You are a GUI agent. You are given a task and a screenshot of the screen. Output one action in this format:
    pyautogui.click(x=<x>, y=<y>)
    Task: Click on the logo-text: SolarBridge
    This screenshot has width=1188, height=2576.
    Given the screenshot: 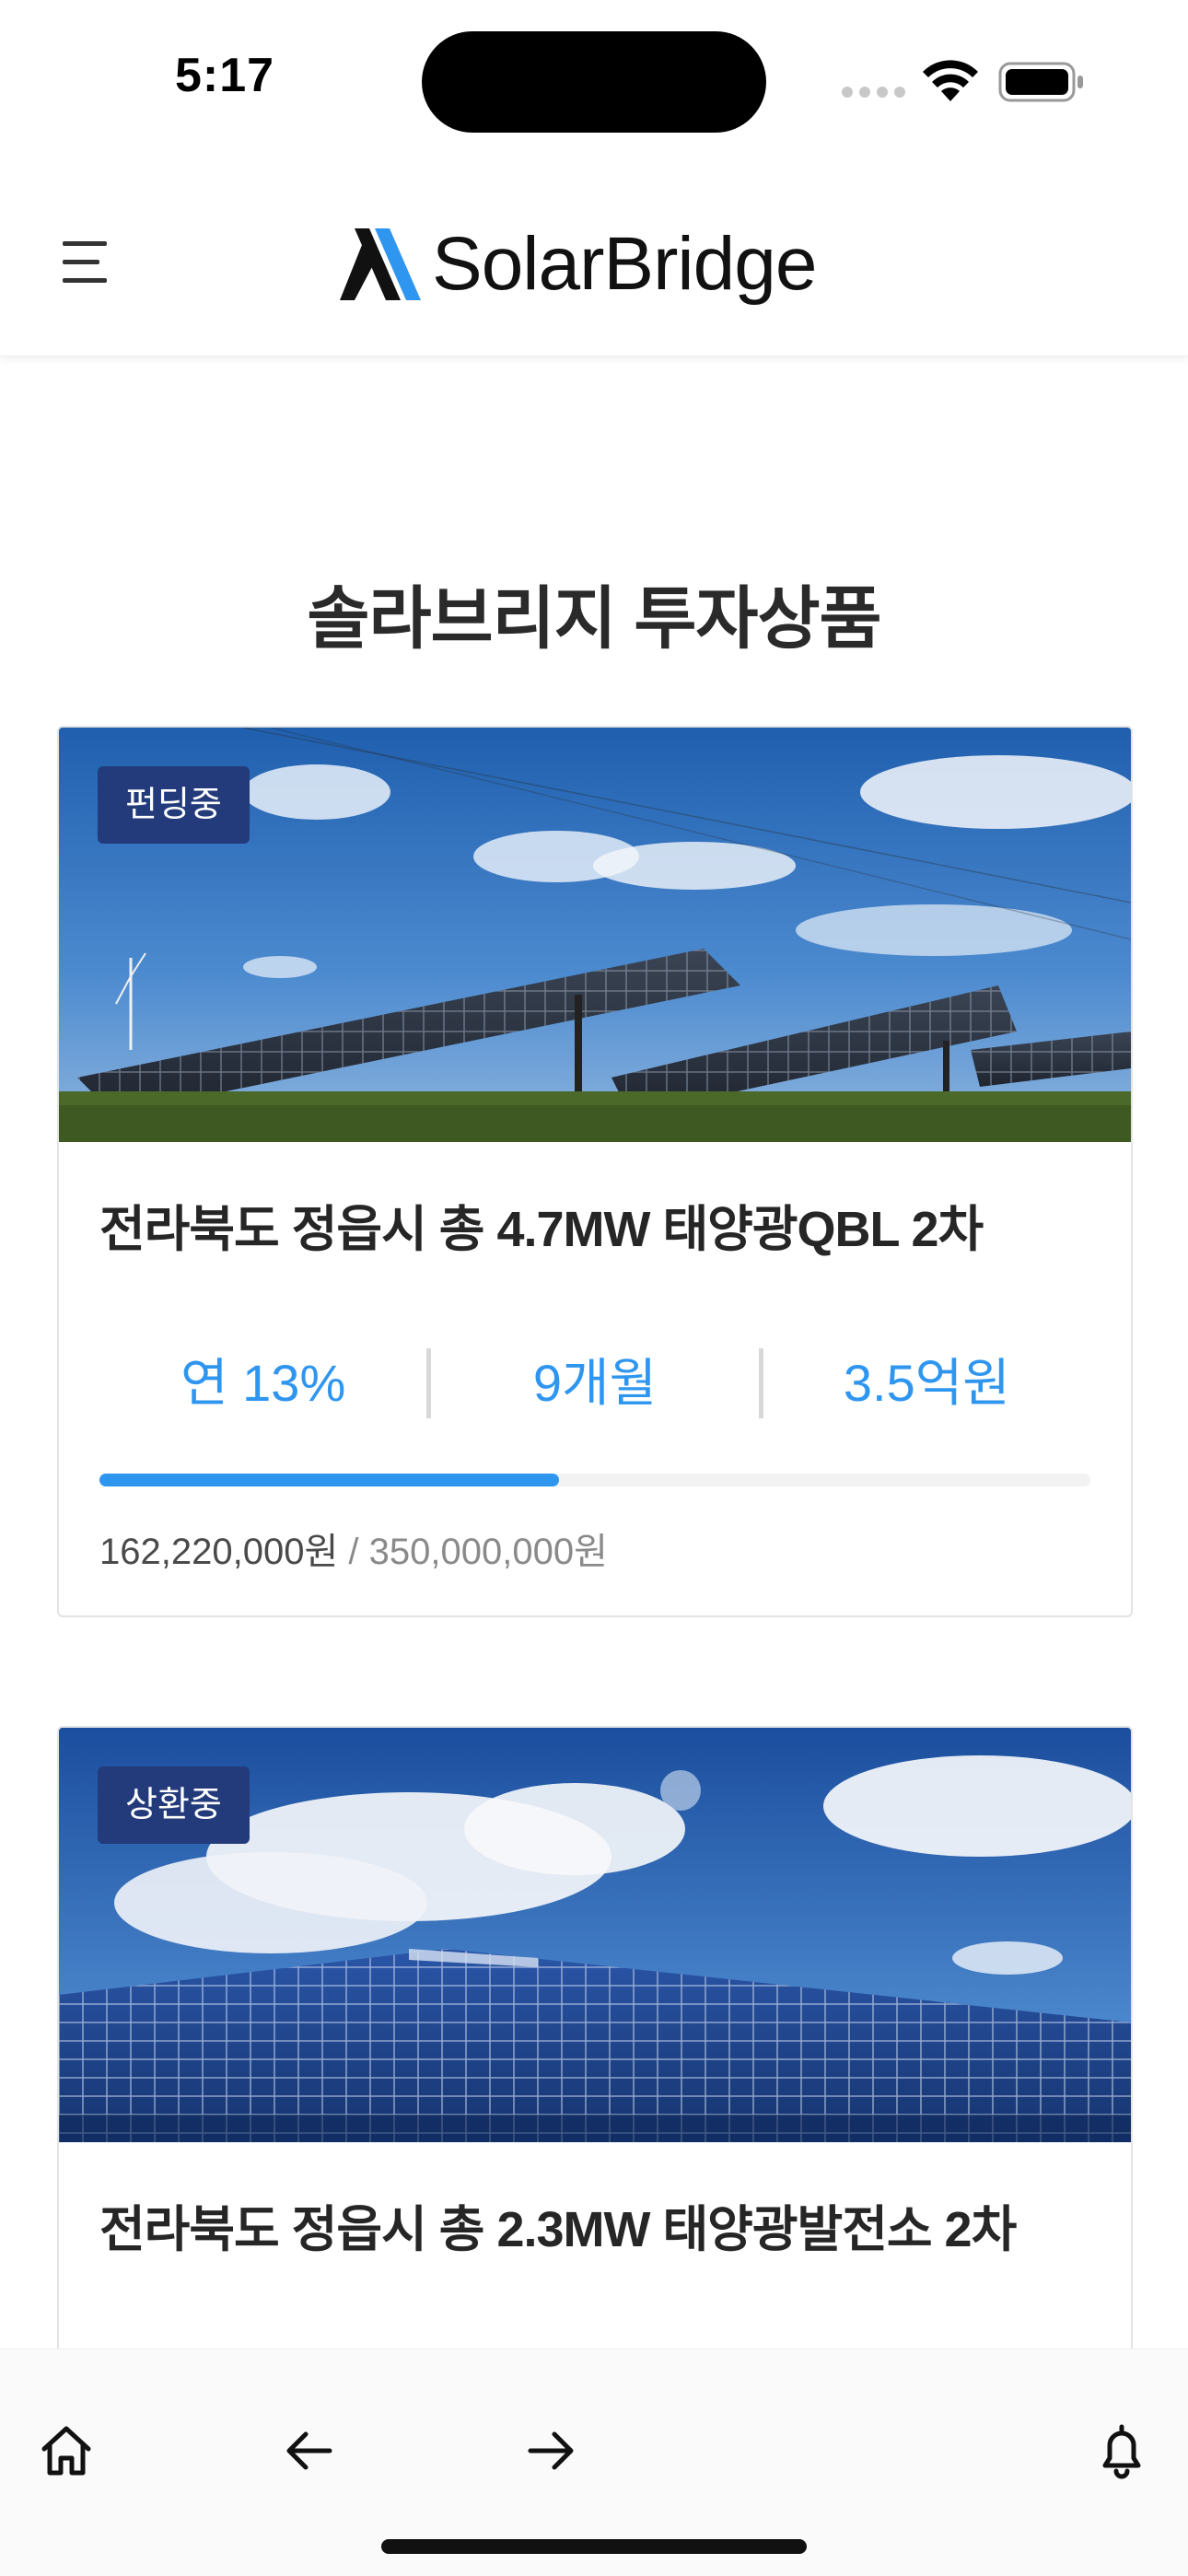 What is the action you would take?
    pyautogui.click(x=624, y=264)
    